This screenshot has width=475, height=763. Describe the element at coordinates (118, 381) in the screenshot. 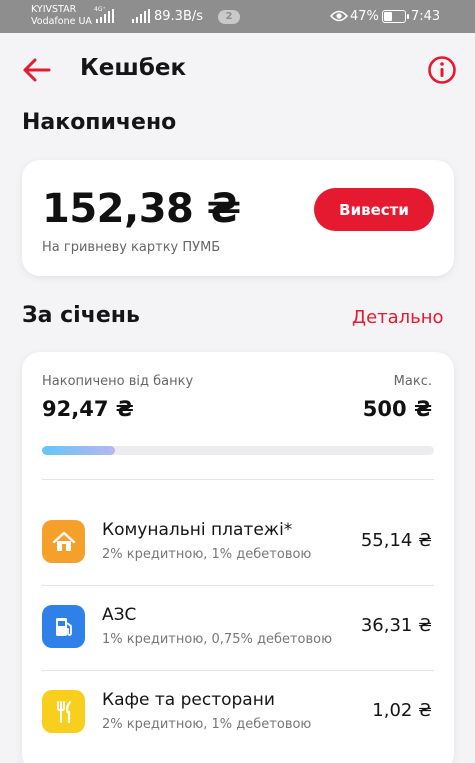

I see `bank-accumulated-label: Накопичено від банку` at that location.